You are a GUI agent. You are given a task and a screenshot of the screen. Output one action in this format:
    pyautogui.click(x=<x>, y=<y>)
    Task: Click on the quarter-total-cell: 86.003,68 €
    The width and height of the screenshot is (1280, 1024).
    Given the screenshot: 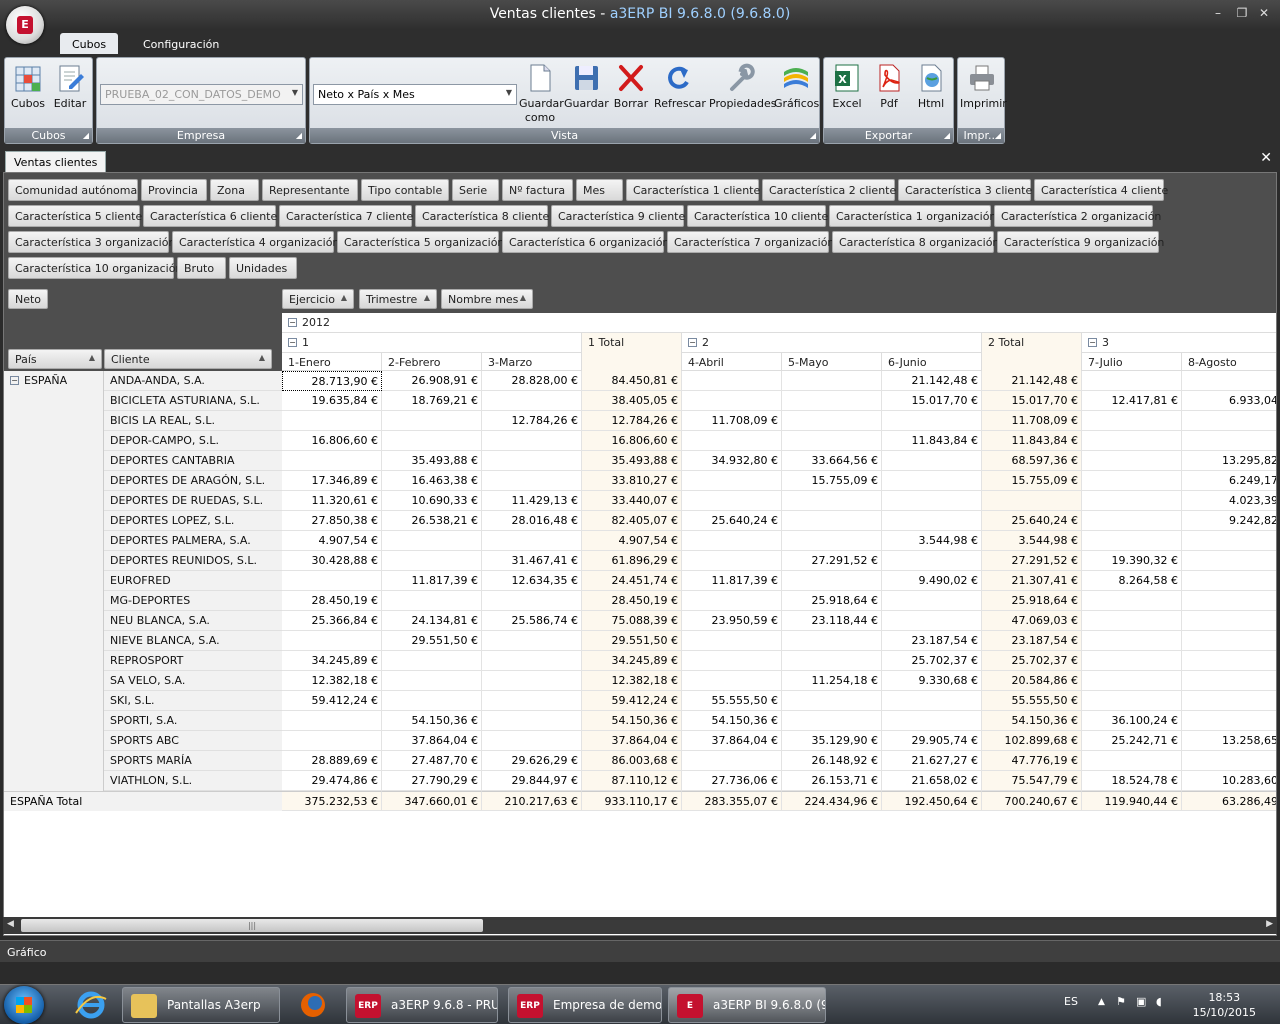 What is the action you would take?
    pyautogui.click(x=632, y=761)
    